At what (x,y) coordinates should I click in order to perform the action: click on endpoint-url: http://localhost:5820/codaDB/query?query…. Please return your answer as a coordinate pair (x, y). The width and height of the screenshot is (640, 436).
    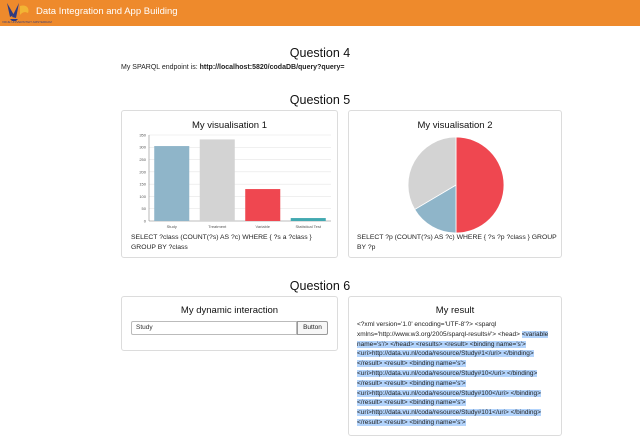
    Looking at the image, I should click on (272, 67).